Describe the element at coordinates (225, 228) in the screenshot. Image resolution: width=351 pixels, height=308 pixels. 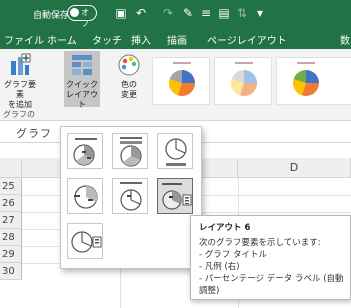
I see `tooltip-title: レイアウト 6` at that location.